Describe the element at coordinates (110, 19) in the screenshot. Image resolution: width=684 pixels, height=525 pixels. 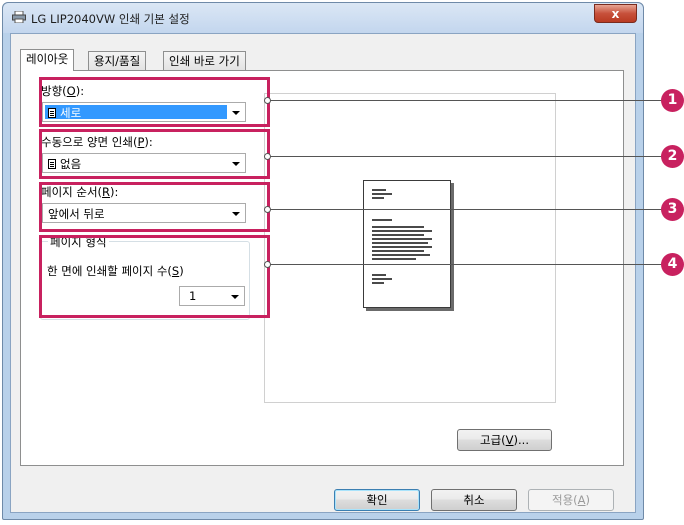
I see `window-title: LG LIP2040VW 인쇄 기본 설정` at that location.